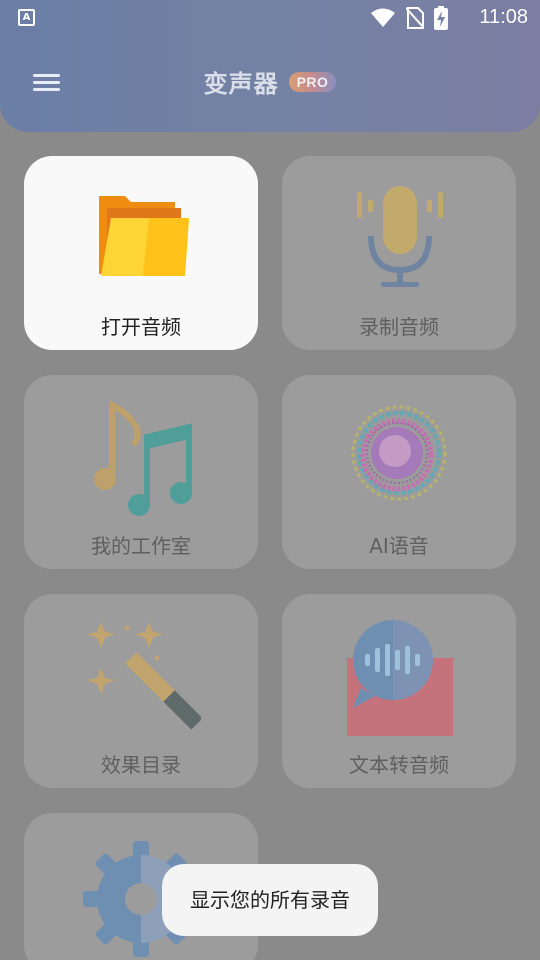 The height and width of the screenshot is (960, 540). Describe the element at coordinates (415, 18) in the screenshot. I see `no-sim-icon` at that location.